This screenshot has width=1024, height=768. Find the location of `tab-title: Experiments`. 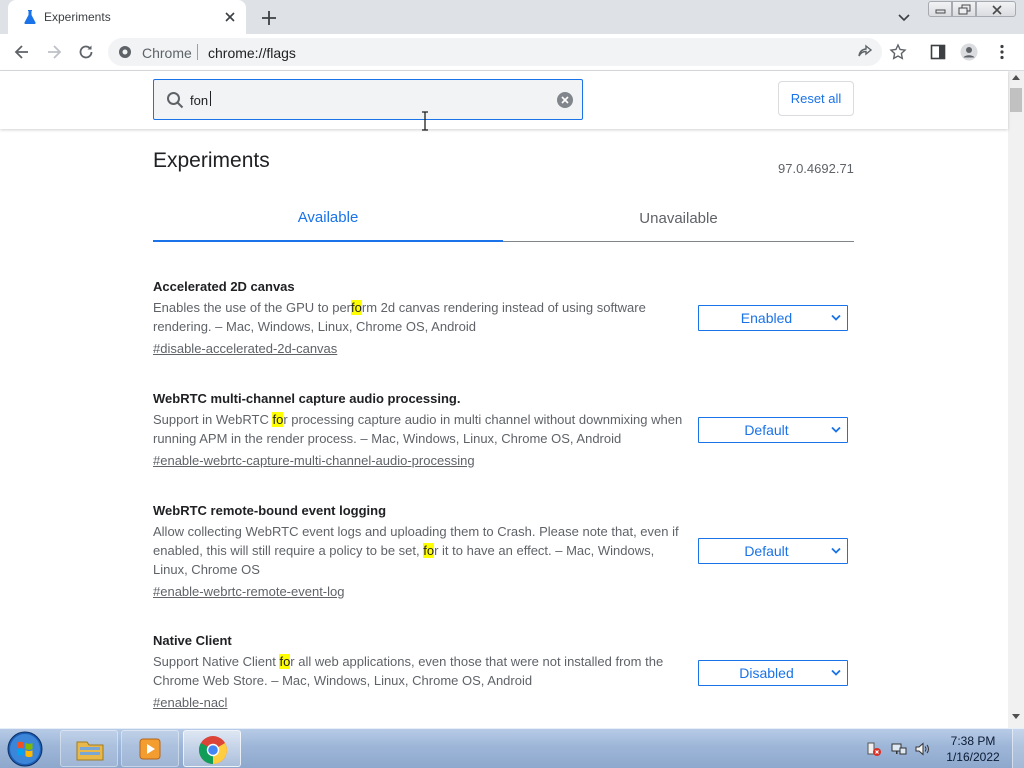

tab-title: Experiments is located at coordinates (77, 17).